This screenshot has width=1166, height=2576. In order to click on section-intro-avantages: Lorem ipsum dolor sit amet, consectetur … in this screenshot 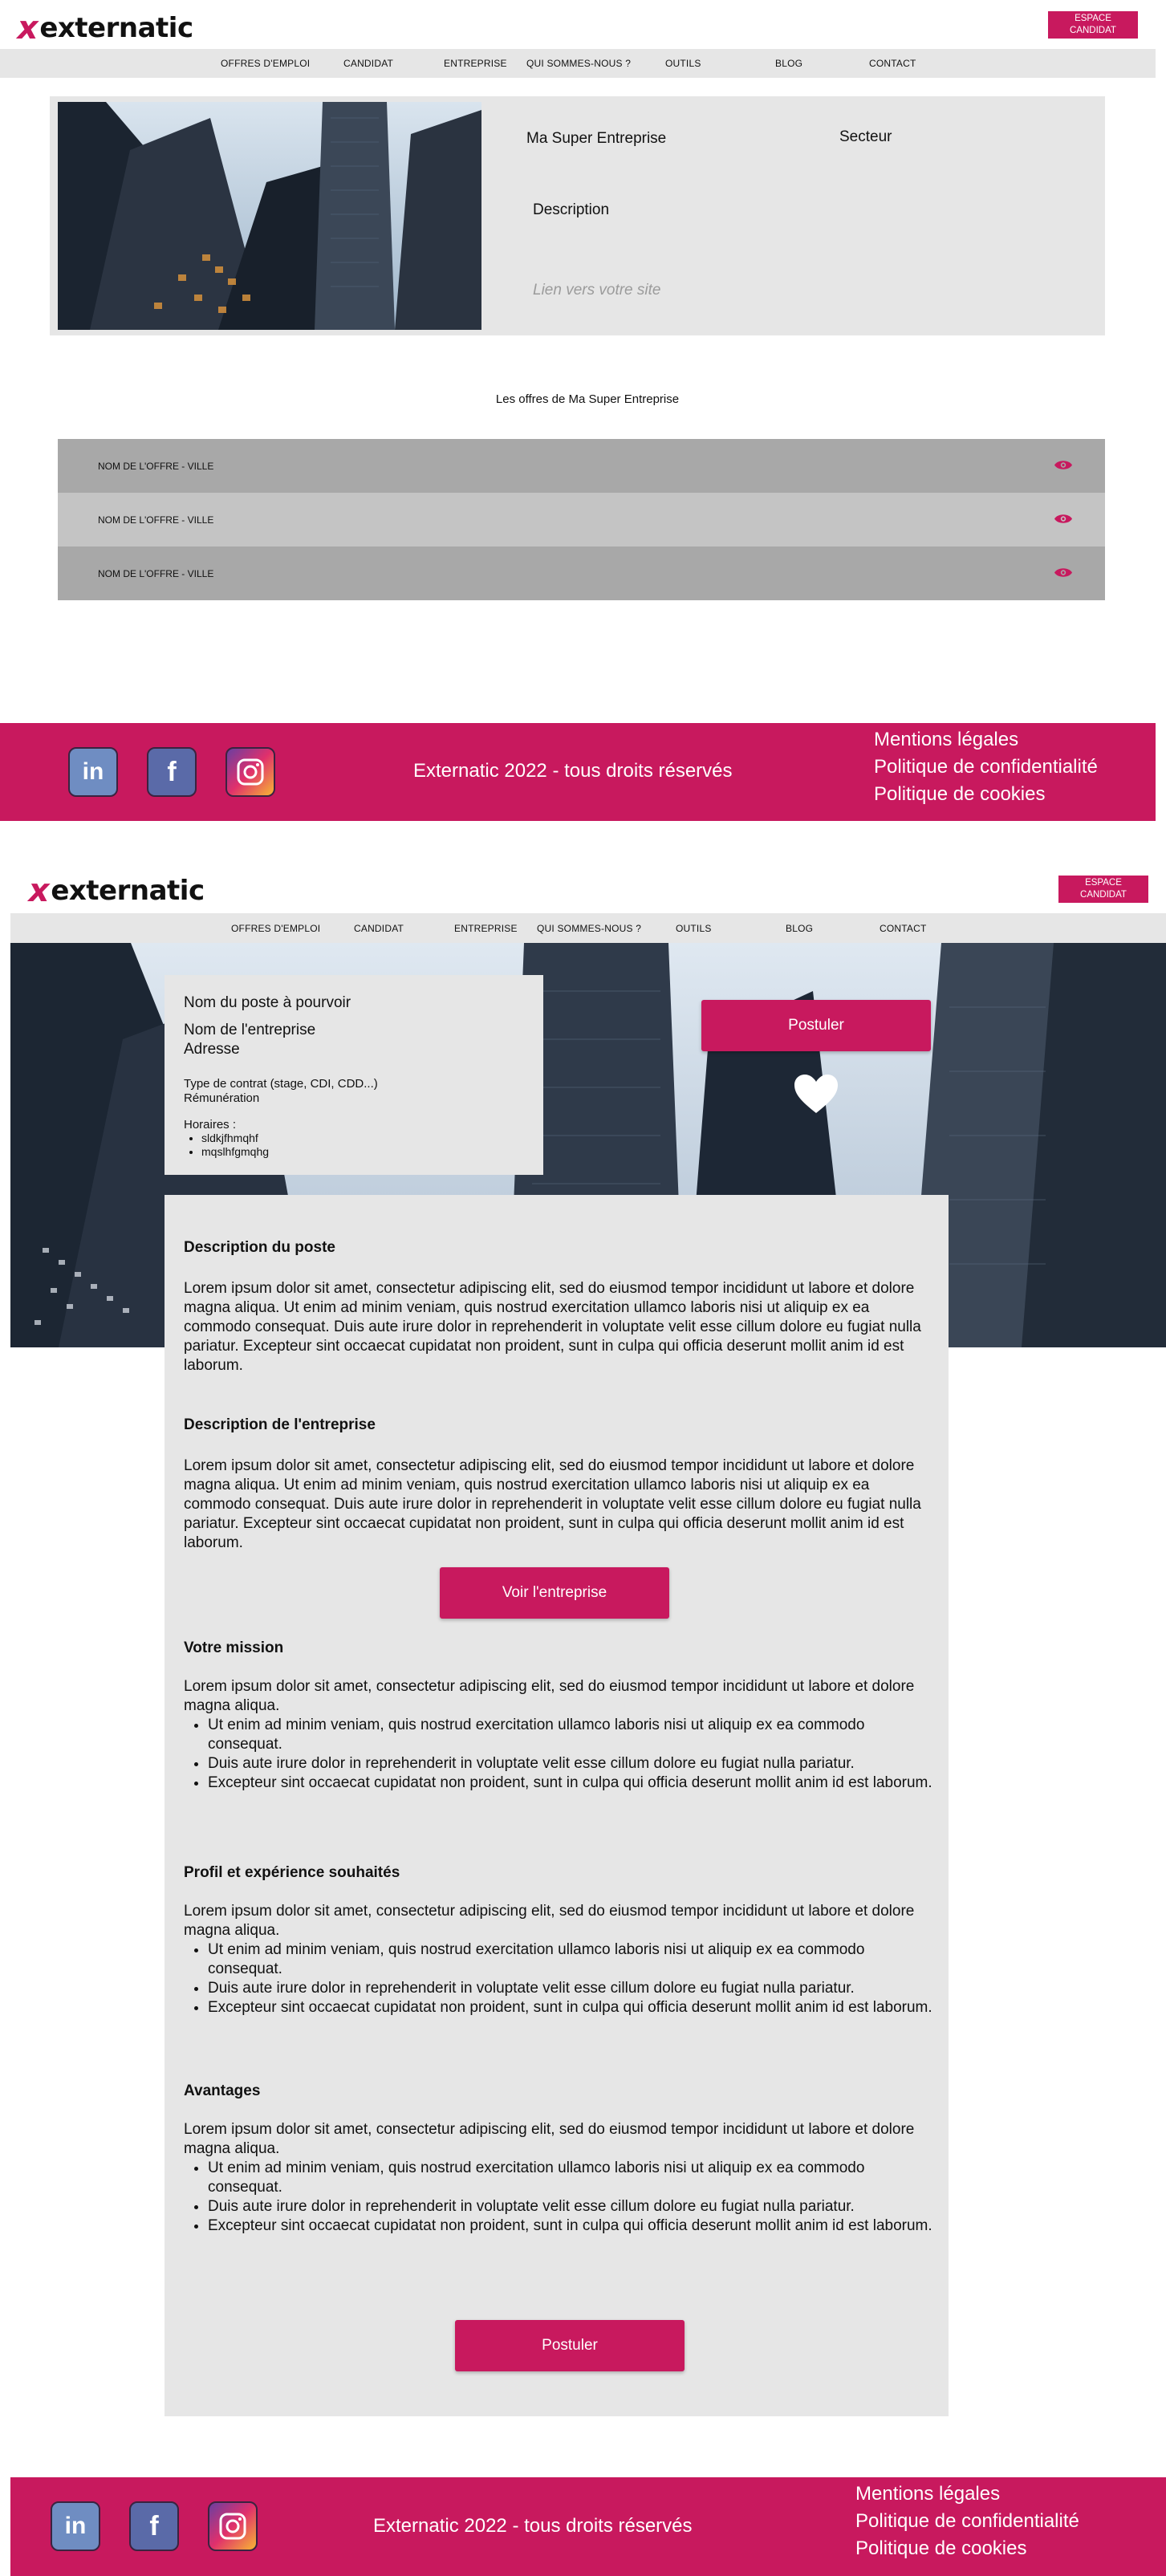, I will do `click(549, 2139)`.